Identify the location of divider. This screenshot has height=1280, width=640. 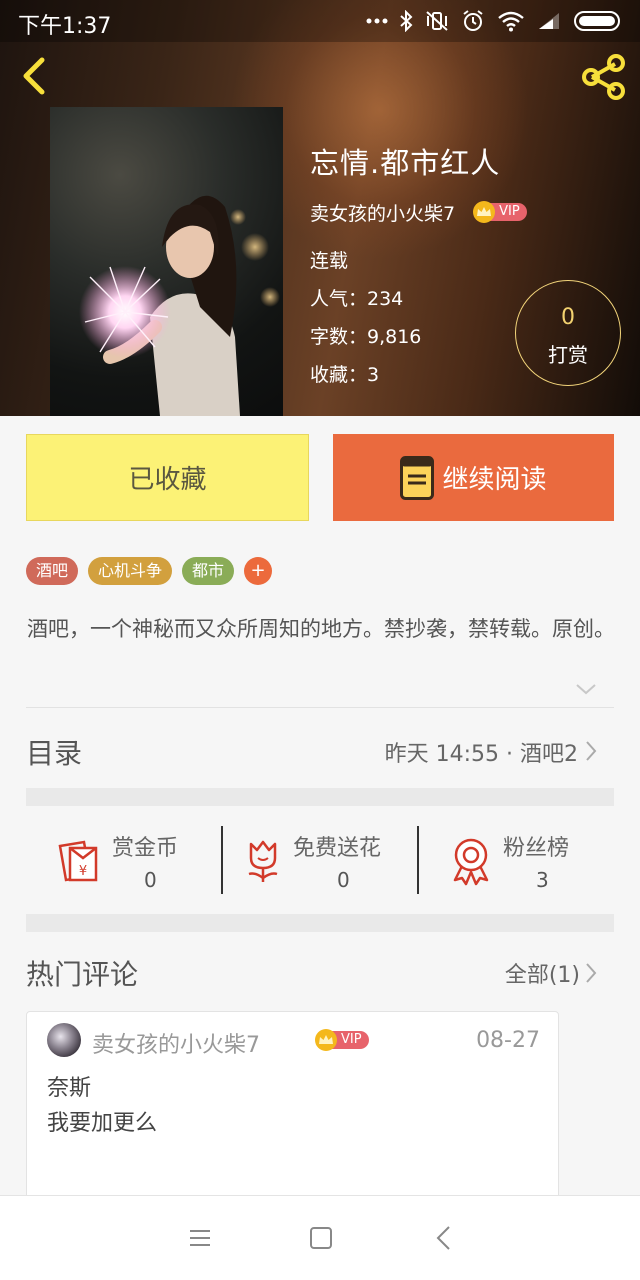
(320, 707).